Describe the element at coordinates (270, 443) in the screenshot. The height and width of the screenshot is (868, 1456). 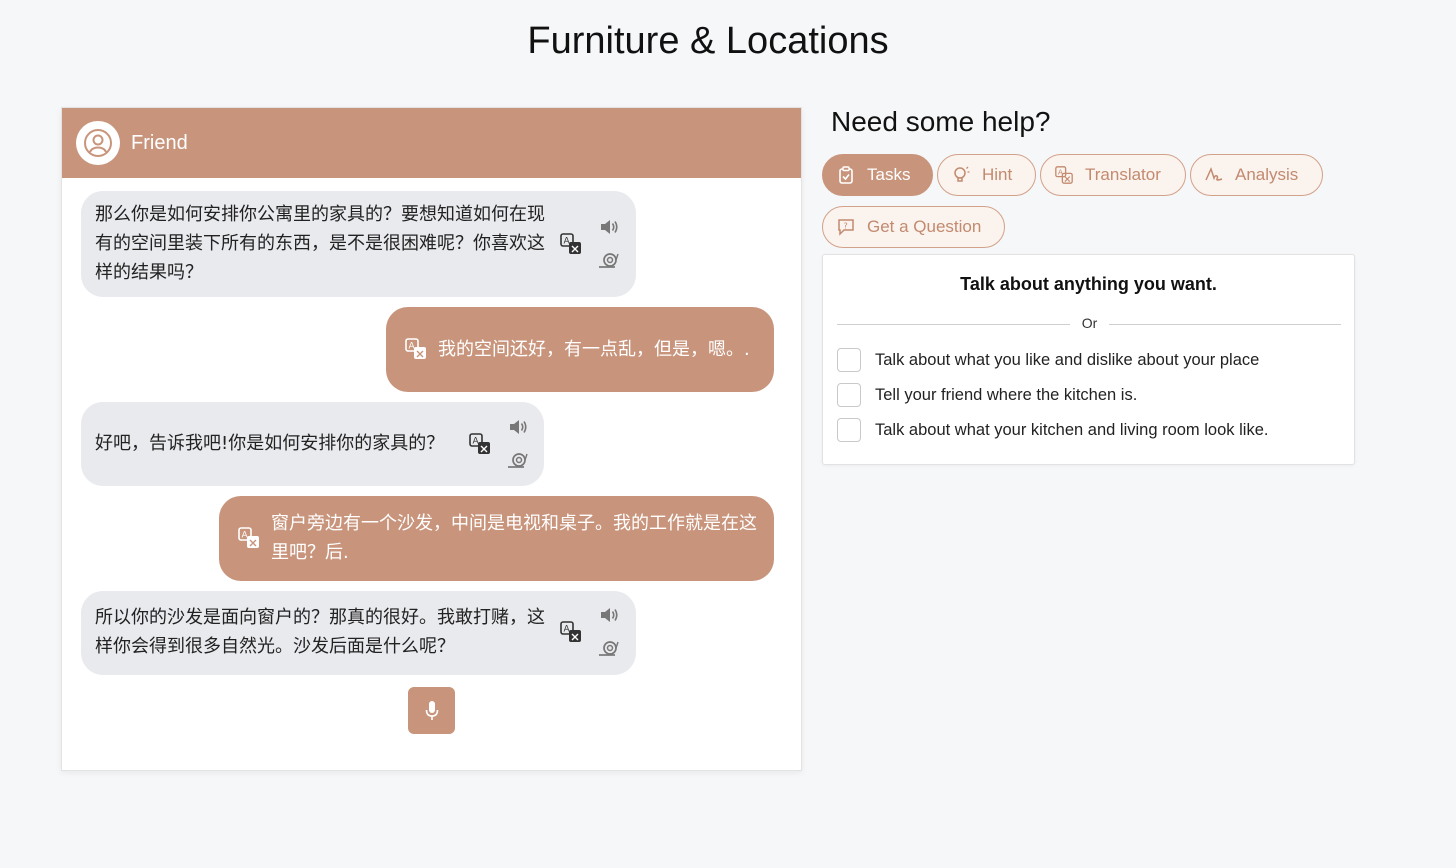
I see `message-text: 好吧，告诉我吧!你是如何安排你的家具的？` at that location.